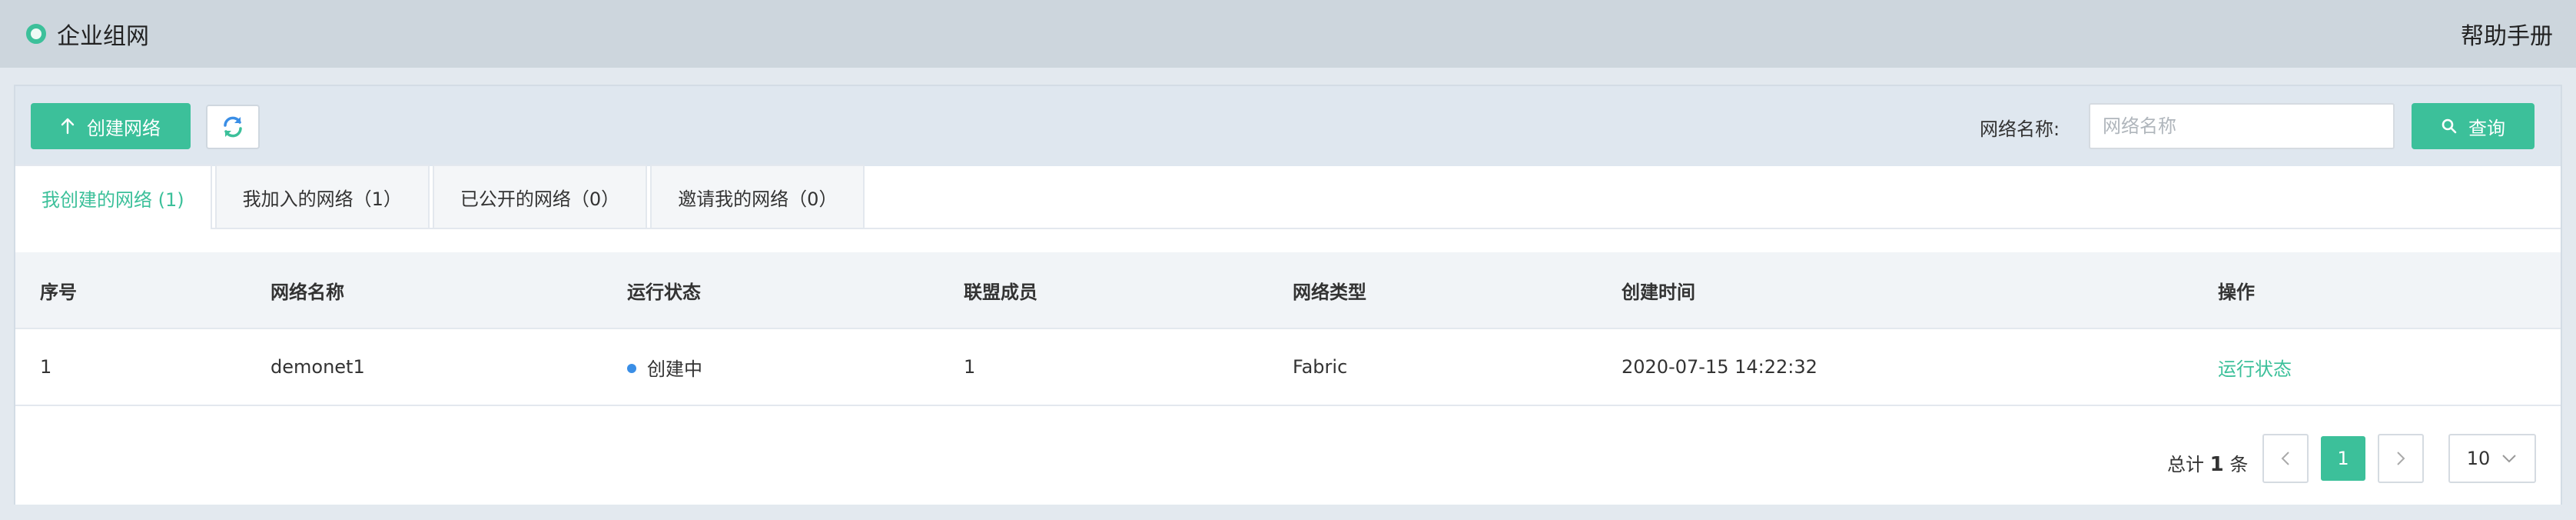  I want to click on network-name-search-input, so click(2242, 126).